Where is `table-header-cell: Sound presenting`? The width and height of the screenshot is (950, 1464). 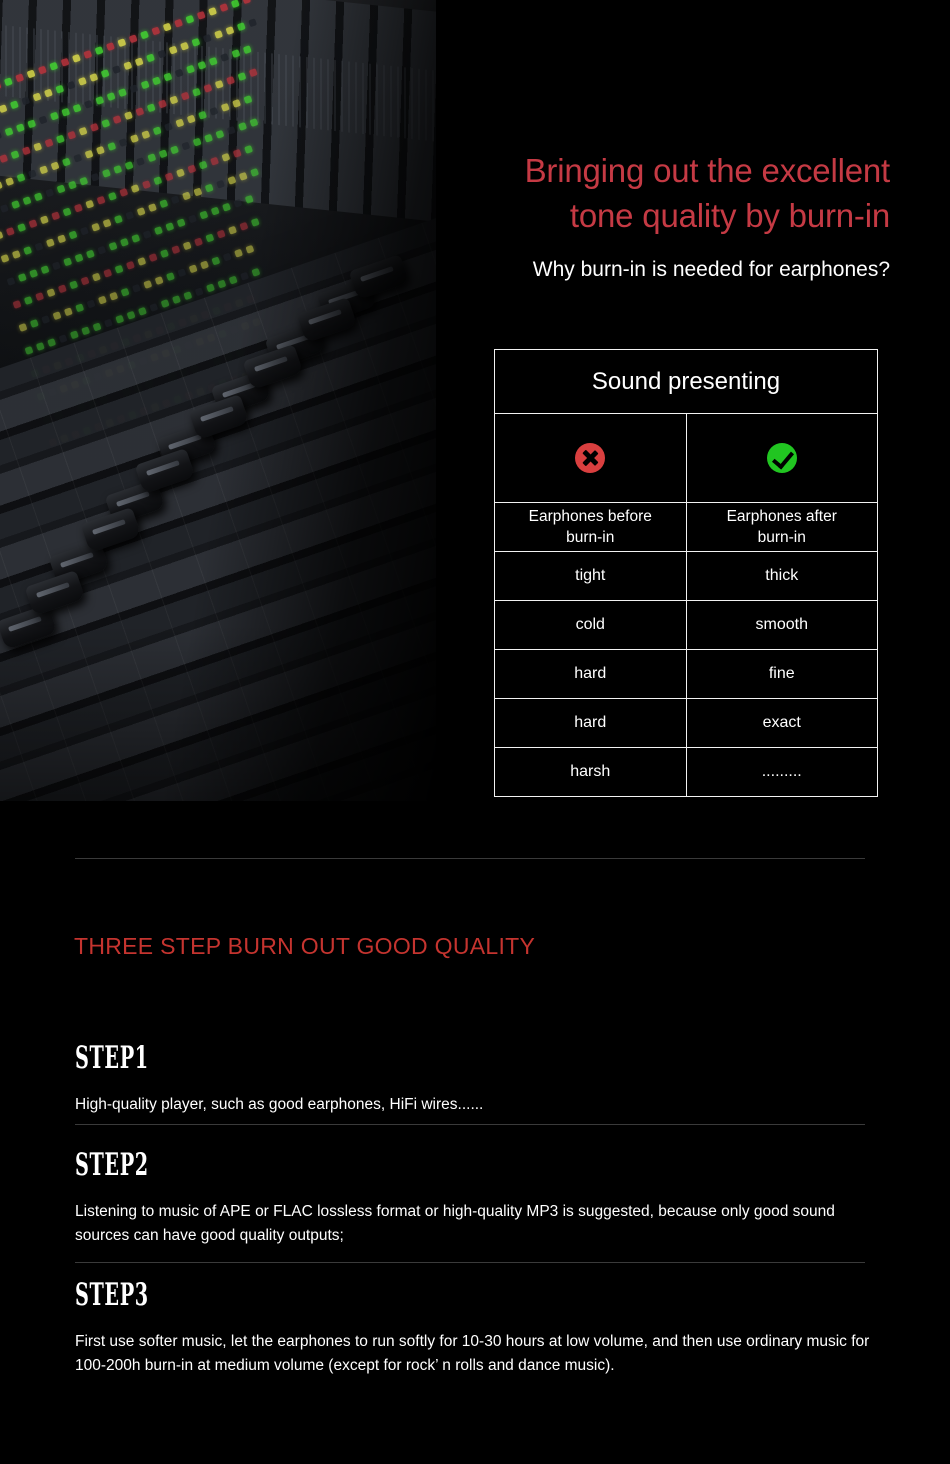 table-header-cell: Sound presenting is located at coordinates (686, 381).